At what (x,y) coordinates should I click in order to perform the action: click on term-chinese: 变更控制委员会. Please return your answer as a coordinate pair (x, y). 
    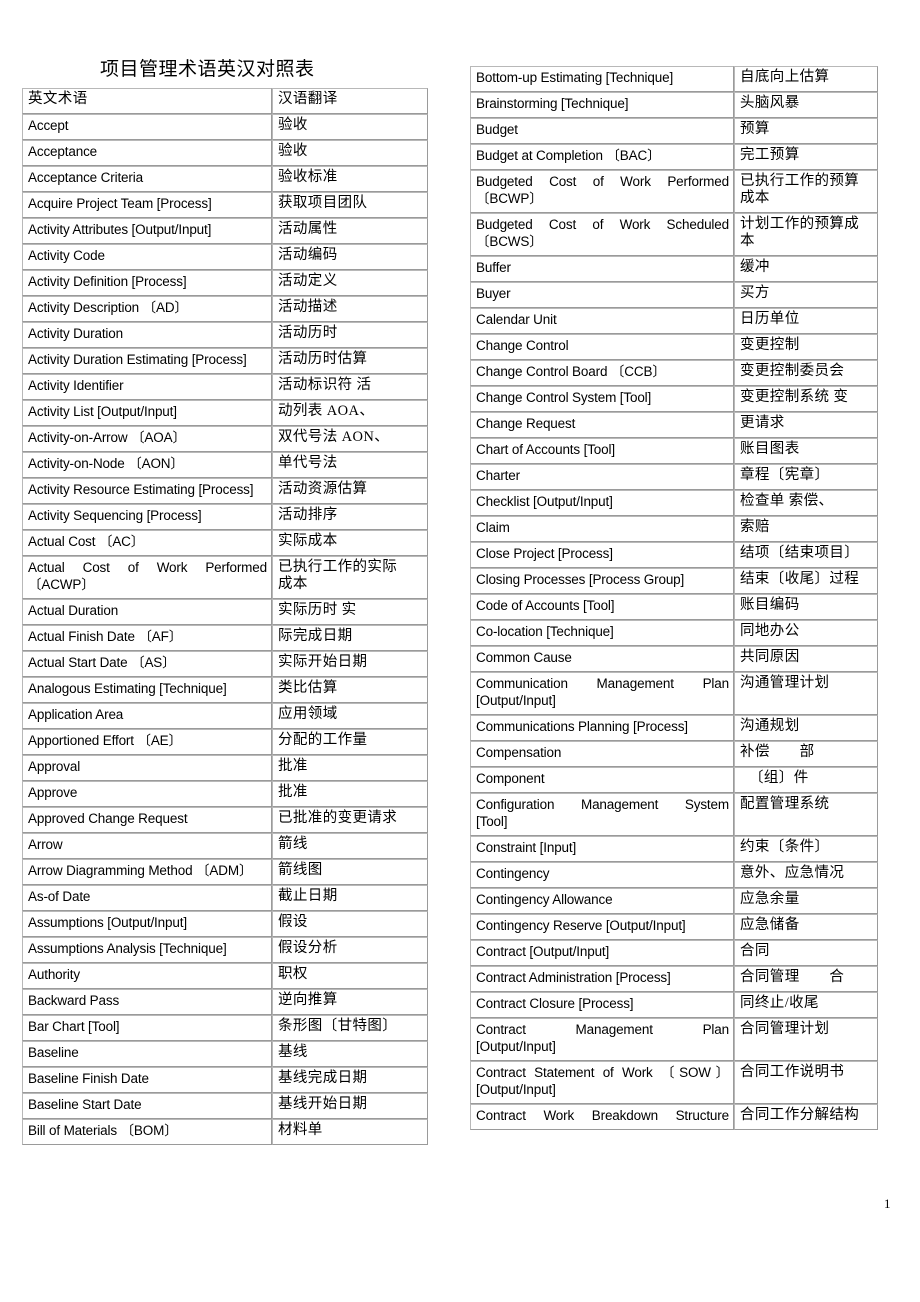
    Looking at the image, I should click on (806, 373).